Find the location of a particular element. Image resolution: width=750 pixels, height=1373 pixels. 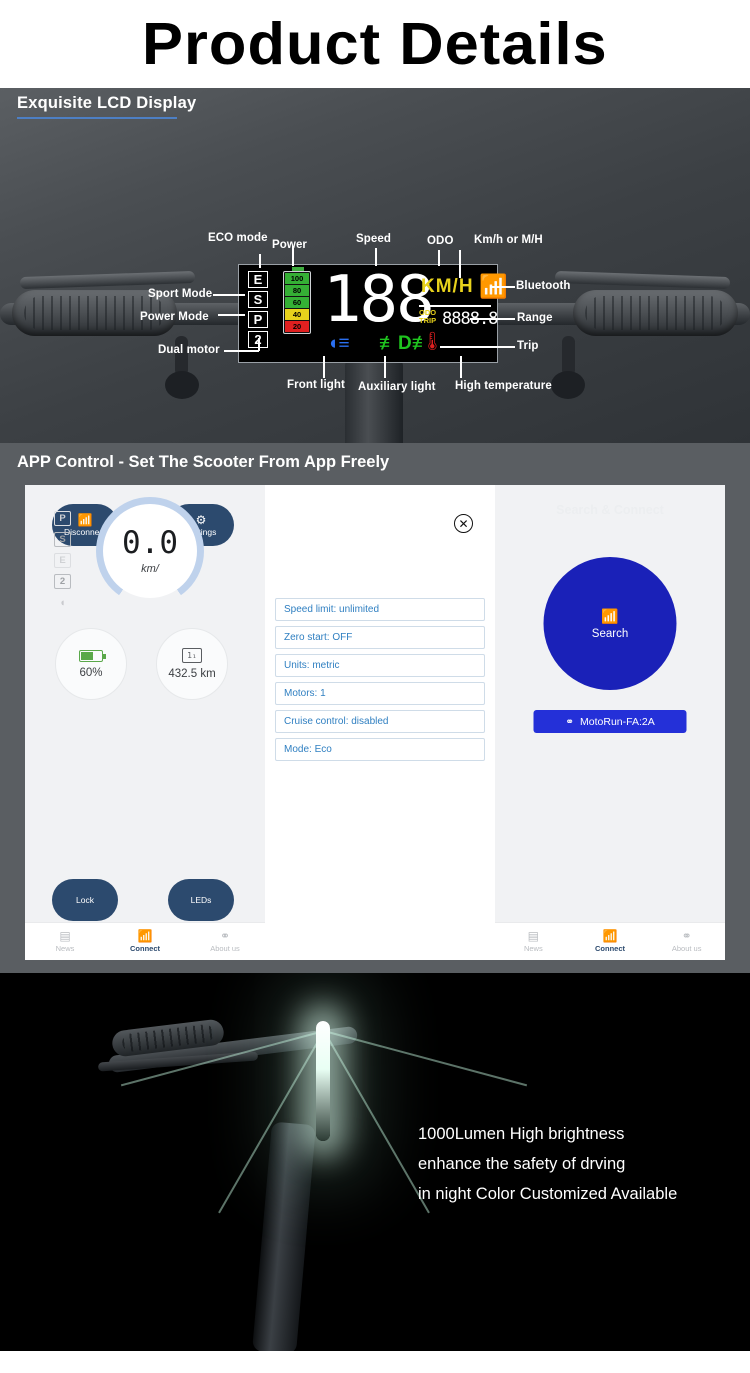

callout-trip: Trip is located at coordinates (528, 346).